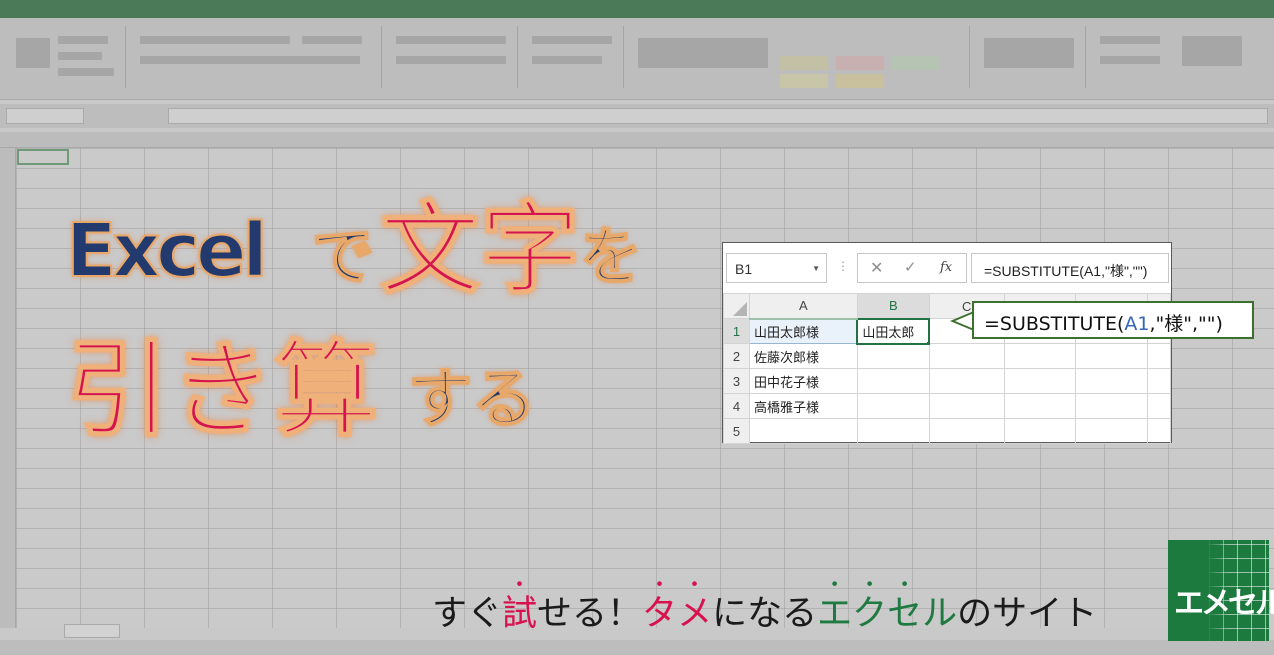 The height and width of the screenshot is (655, 1274). What do you see at coordinates (574, 57) in the screenshot?
I see `ribbon-group-number` at bounding box center [574, 57].